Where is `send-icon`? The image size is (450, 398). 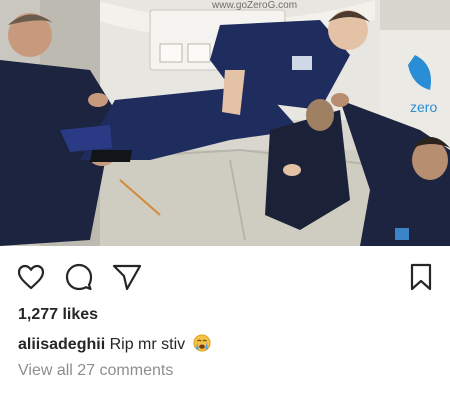 send-icon is located at coordinates (127, 277).